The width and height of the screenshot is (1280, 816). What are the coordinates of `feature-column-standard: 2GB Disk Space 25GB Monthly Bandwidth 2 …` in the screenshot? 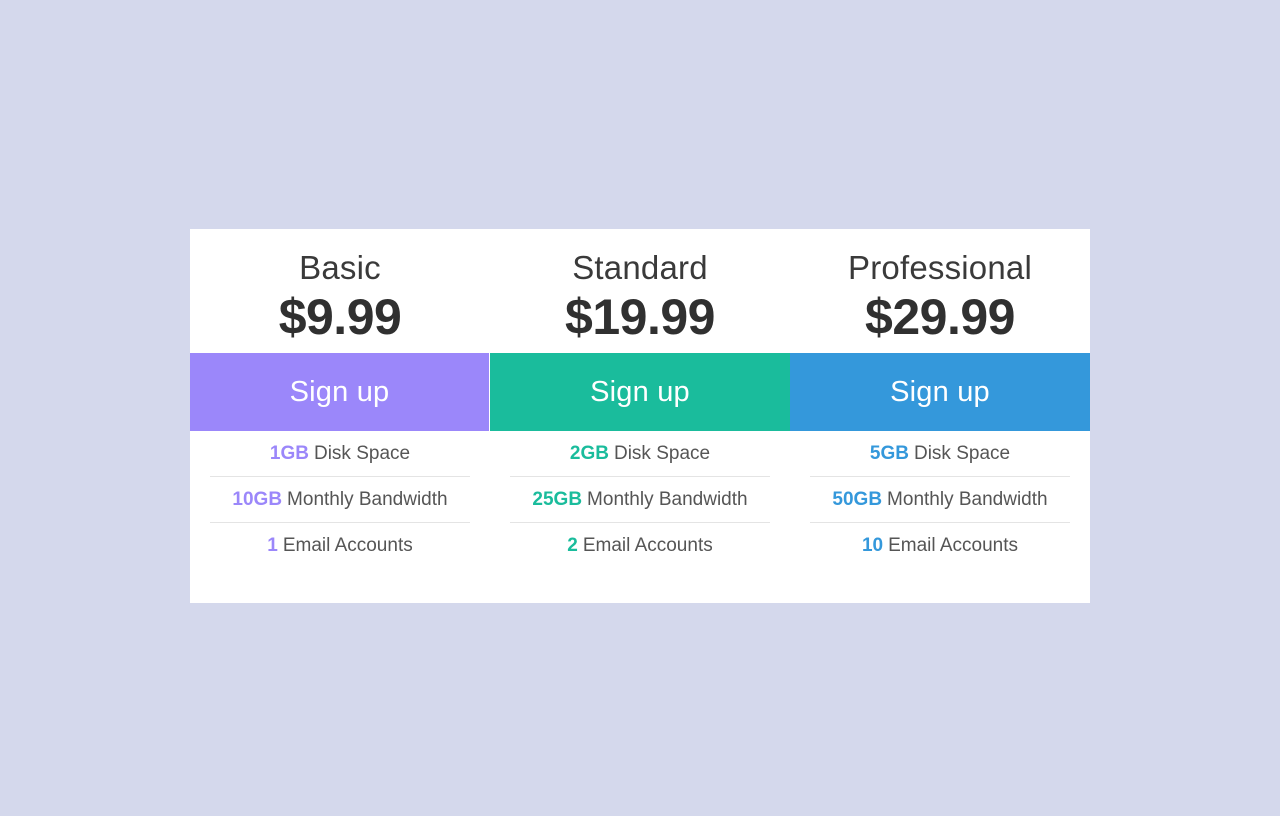 It's located at (640, 517).